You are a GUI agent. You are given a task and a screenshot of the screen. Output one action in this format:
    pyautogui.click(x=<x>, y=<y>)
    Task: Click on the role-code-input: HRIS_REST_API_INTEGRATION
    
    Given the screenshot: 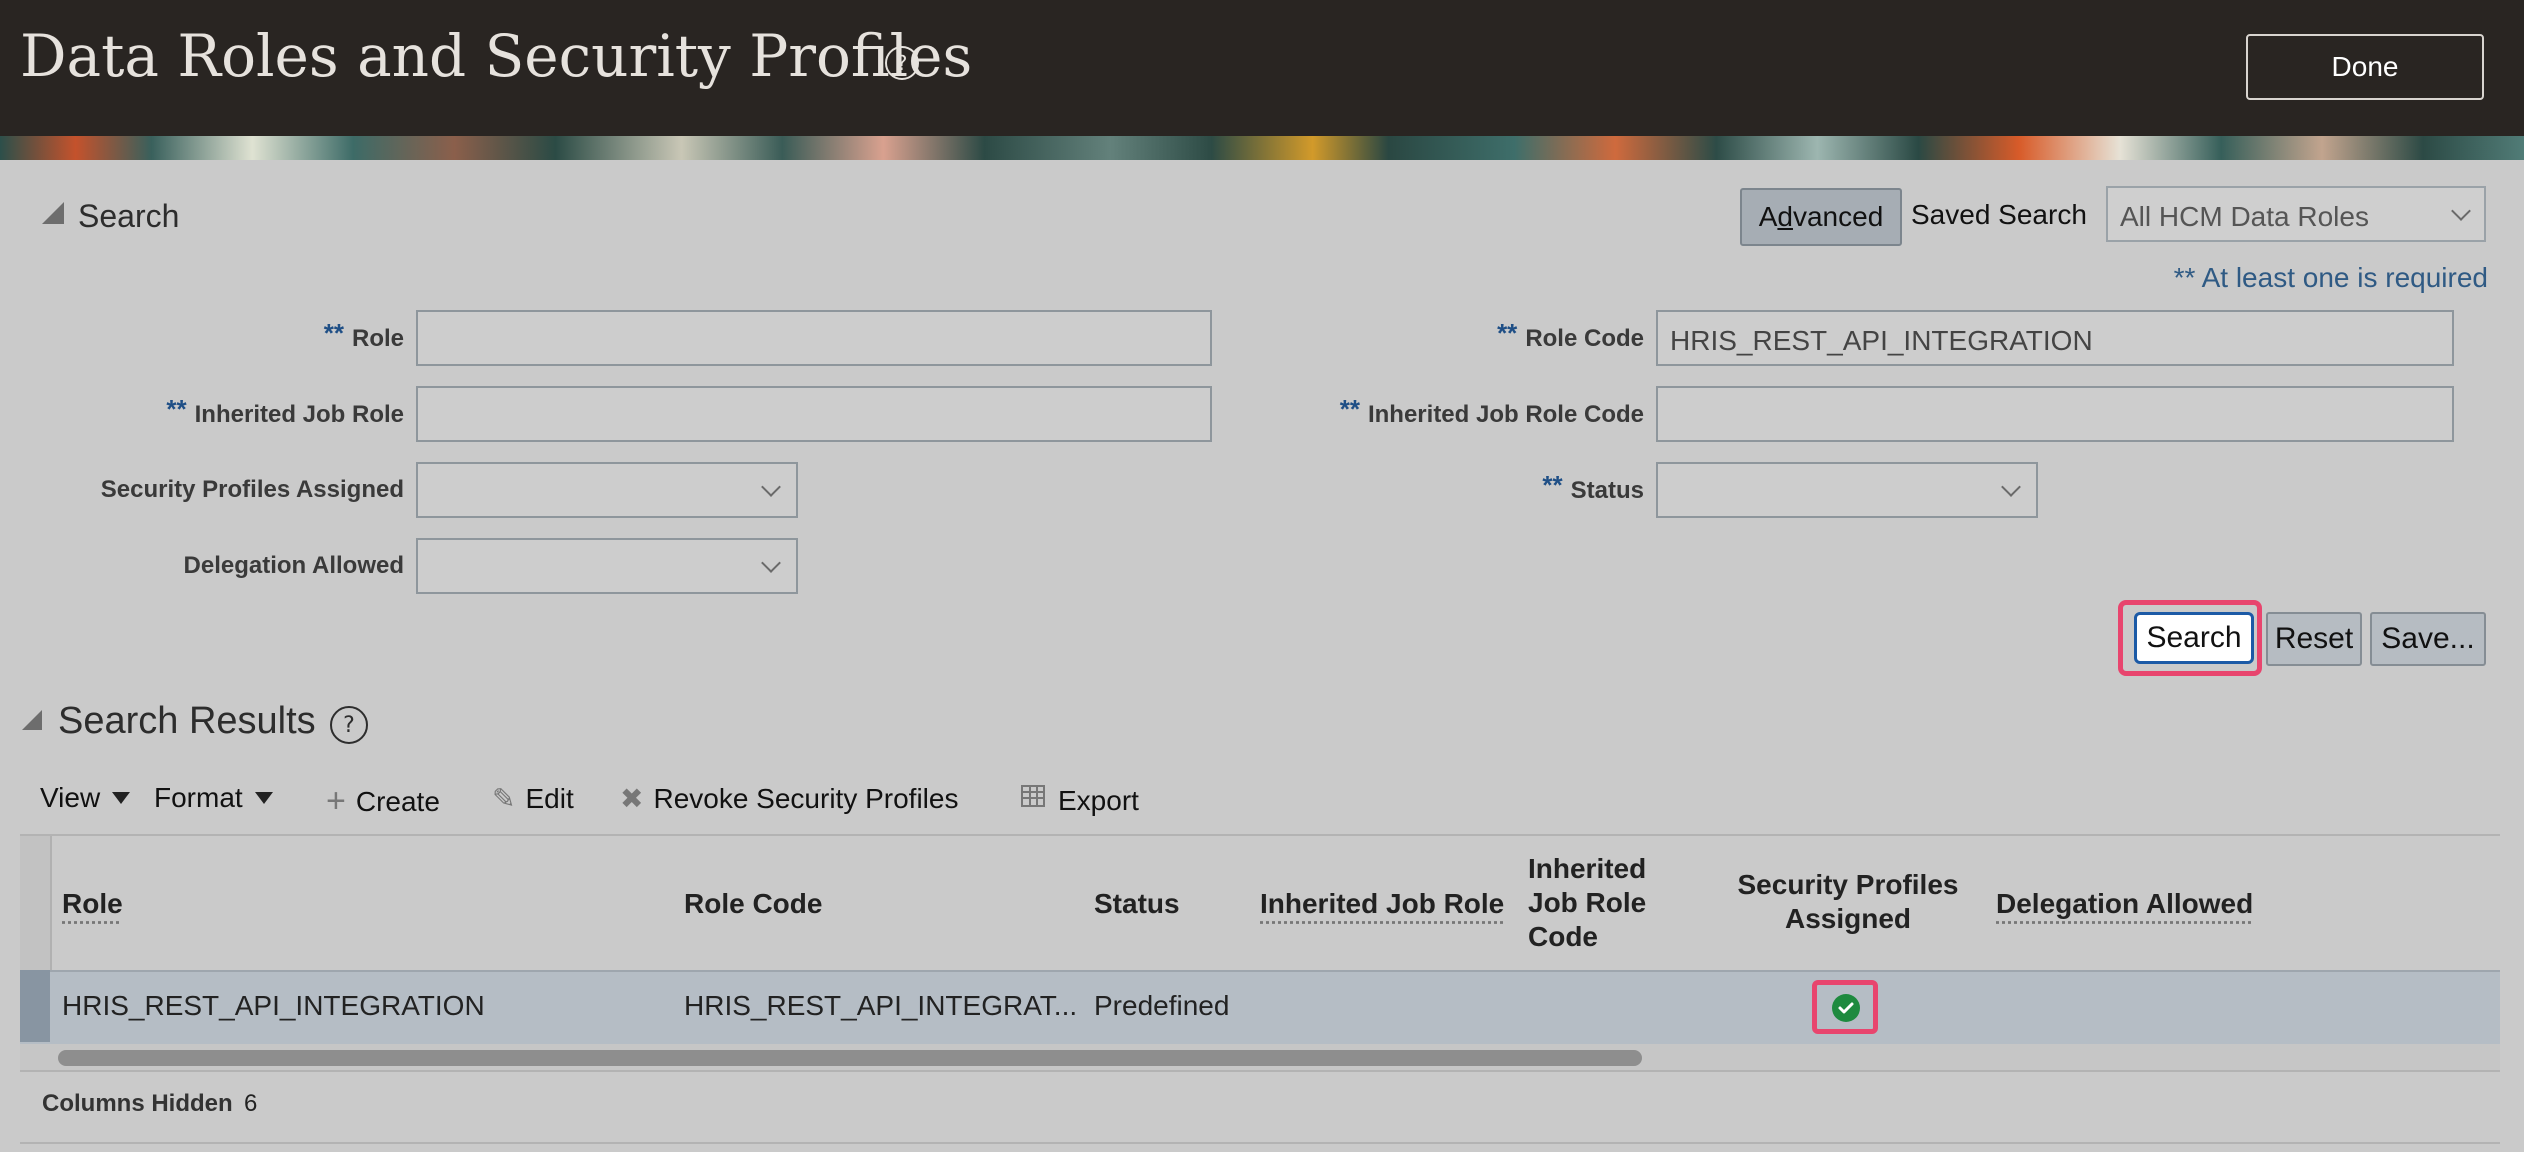 What is the action you would take?
    pyautogui.click(x=2055, y=338)
    